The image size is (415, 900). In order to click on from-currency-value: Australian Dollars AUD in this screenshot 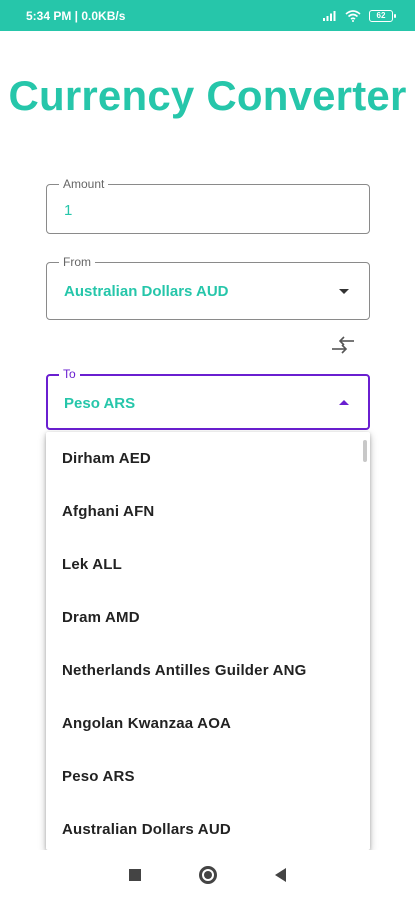, I will do `click(146, 291)`.